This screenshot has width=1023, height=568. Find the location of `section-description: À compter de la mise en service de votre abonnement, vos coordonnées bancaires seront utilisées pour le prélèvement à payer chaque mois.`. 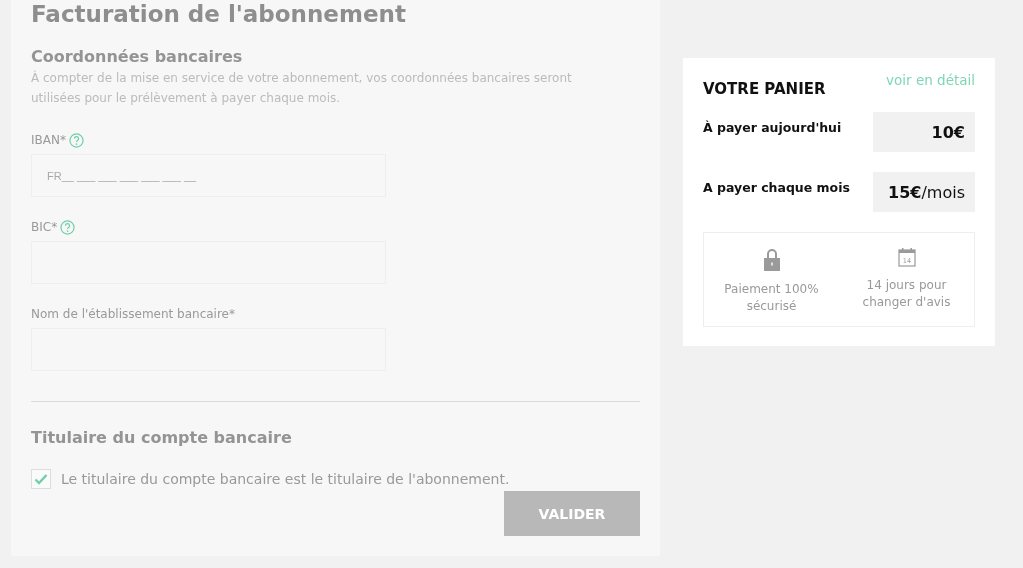

section-description: À compter de la mise en service de votre abonnement, vos coordonnées bancaires seront utilisées pour le prélèvement à payer chaque mois. is located at coordinates (302, 88).